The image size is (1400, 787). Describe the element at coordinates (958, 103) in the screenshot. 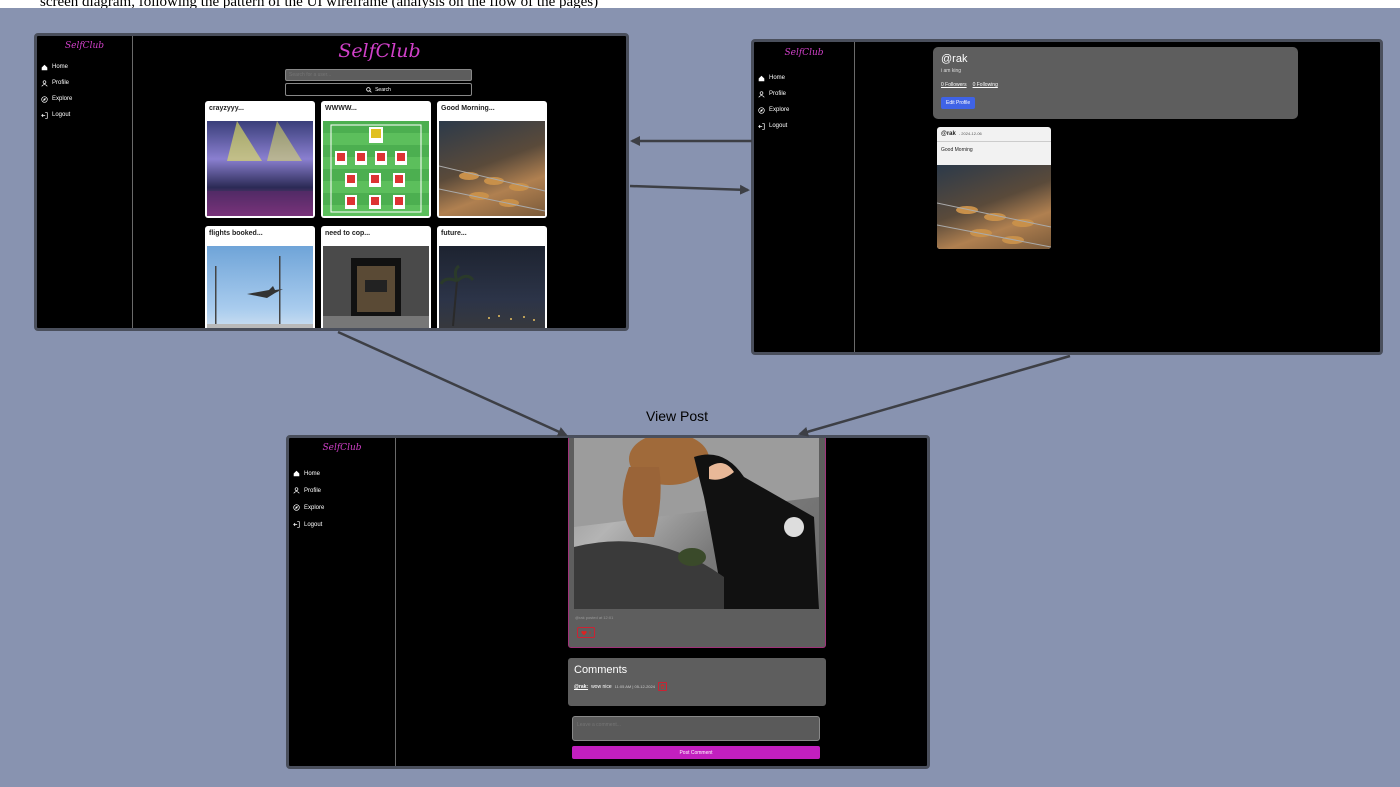

I see `edit-profile-button: Edit Profile` at that location.